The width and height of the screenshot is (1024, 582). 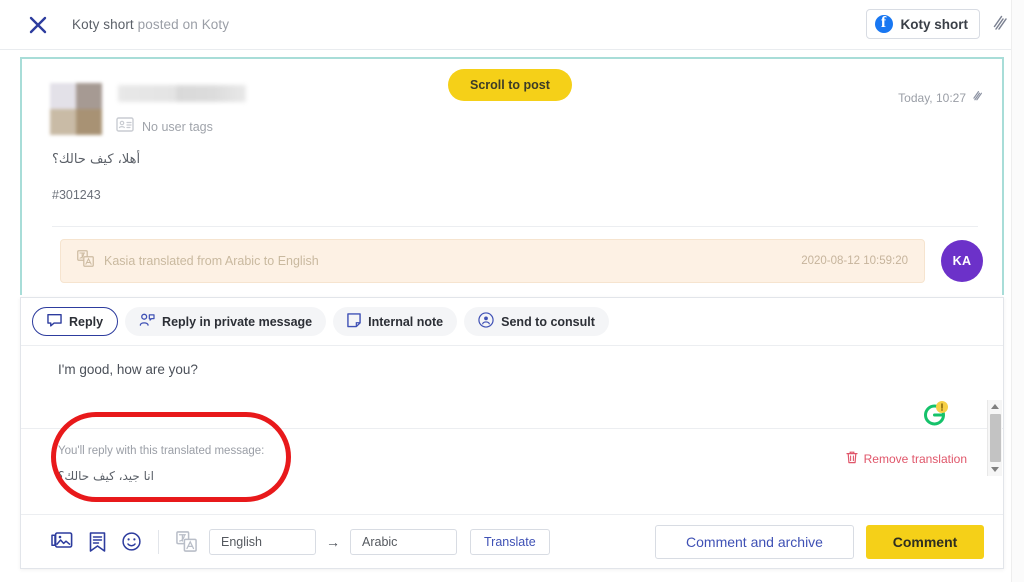 I want to click on private-message-icon, so click(x=147, y=321).